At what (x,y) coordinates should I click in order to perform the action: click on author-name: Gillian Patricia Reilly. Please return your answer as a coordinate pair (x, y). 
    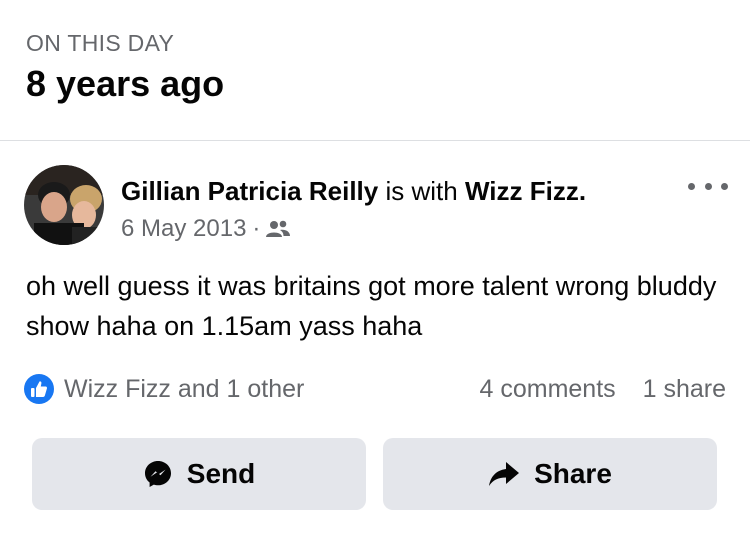
    Looking at the image, I should click on (249, 191).